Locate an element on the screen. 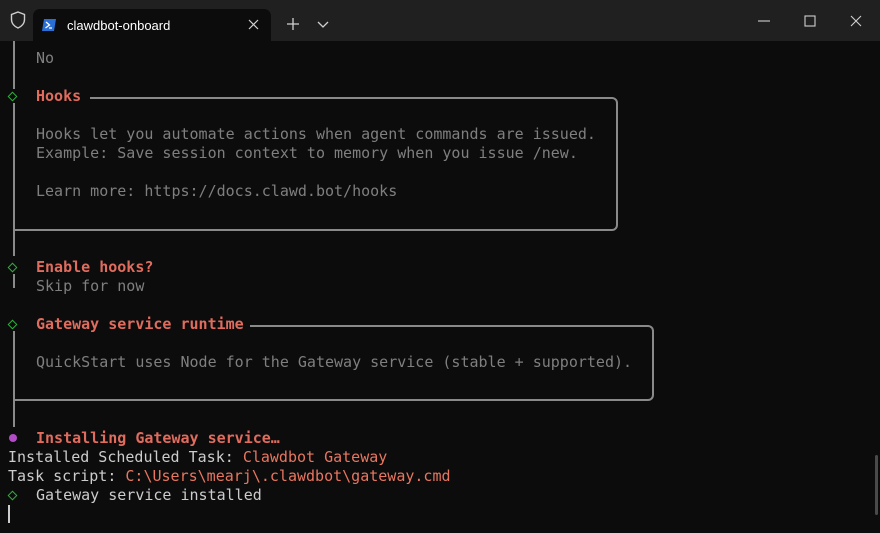 The width and height of the screenshot is (880, 533). text-cursor is located at coordinates (9, 514).